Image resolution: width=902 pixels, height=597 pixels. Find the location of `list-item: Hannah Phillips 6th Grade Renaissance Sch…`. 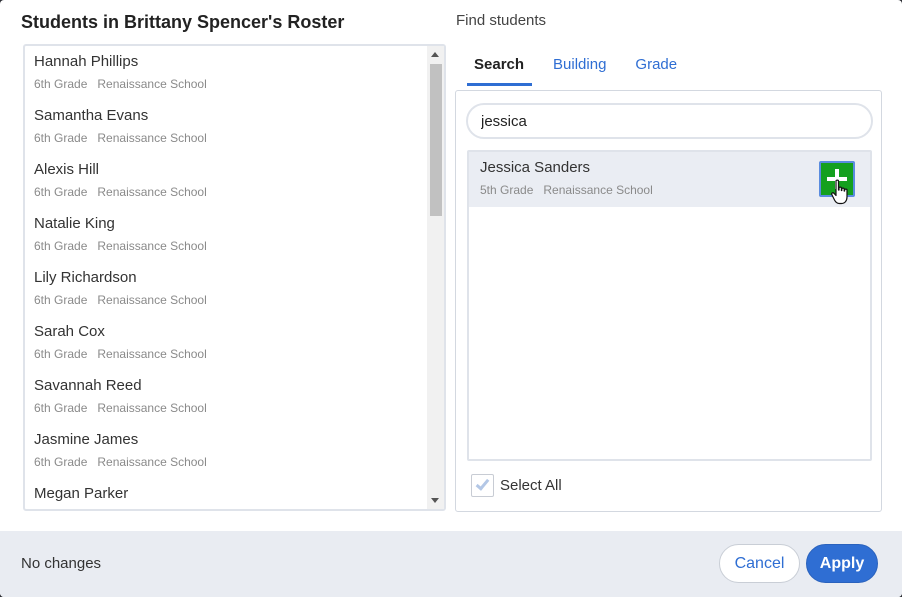

list-item: Hannah Phillips 6th Grade Renaissance Sch… is located at coordinates (227, 73).